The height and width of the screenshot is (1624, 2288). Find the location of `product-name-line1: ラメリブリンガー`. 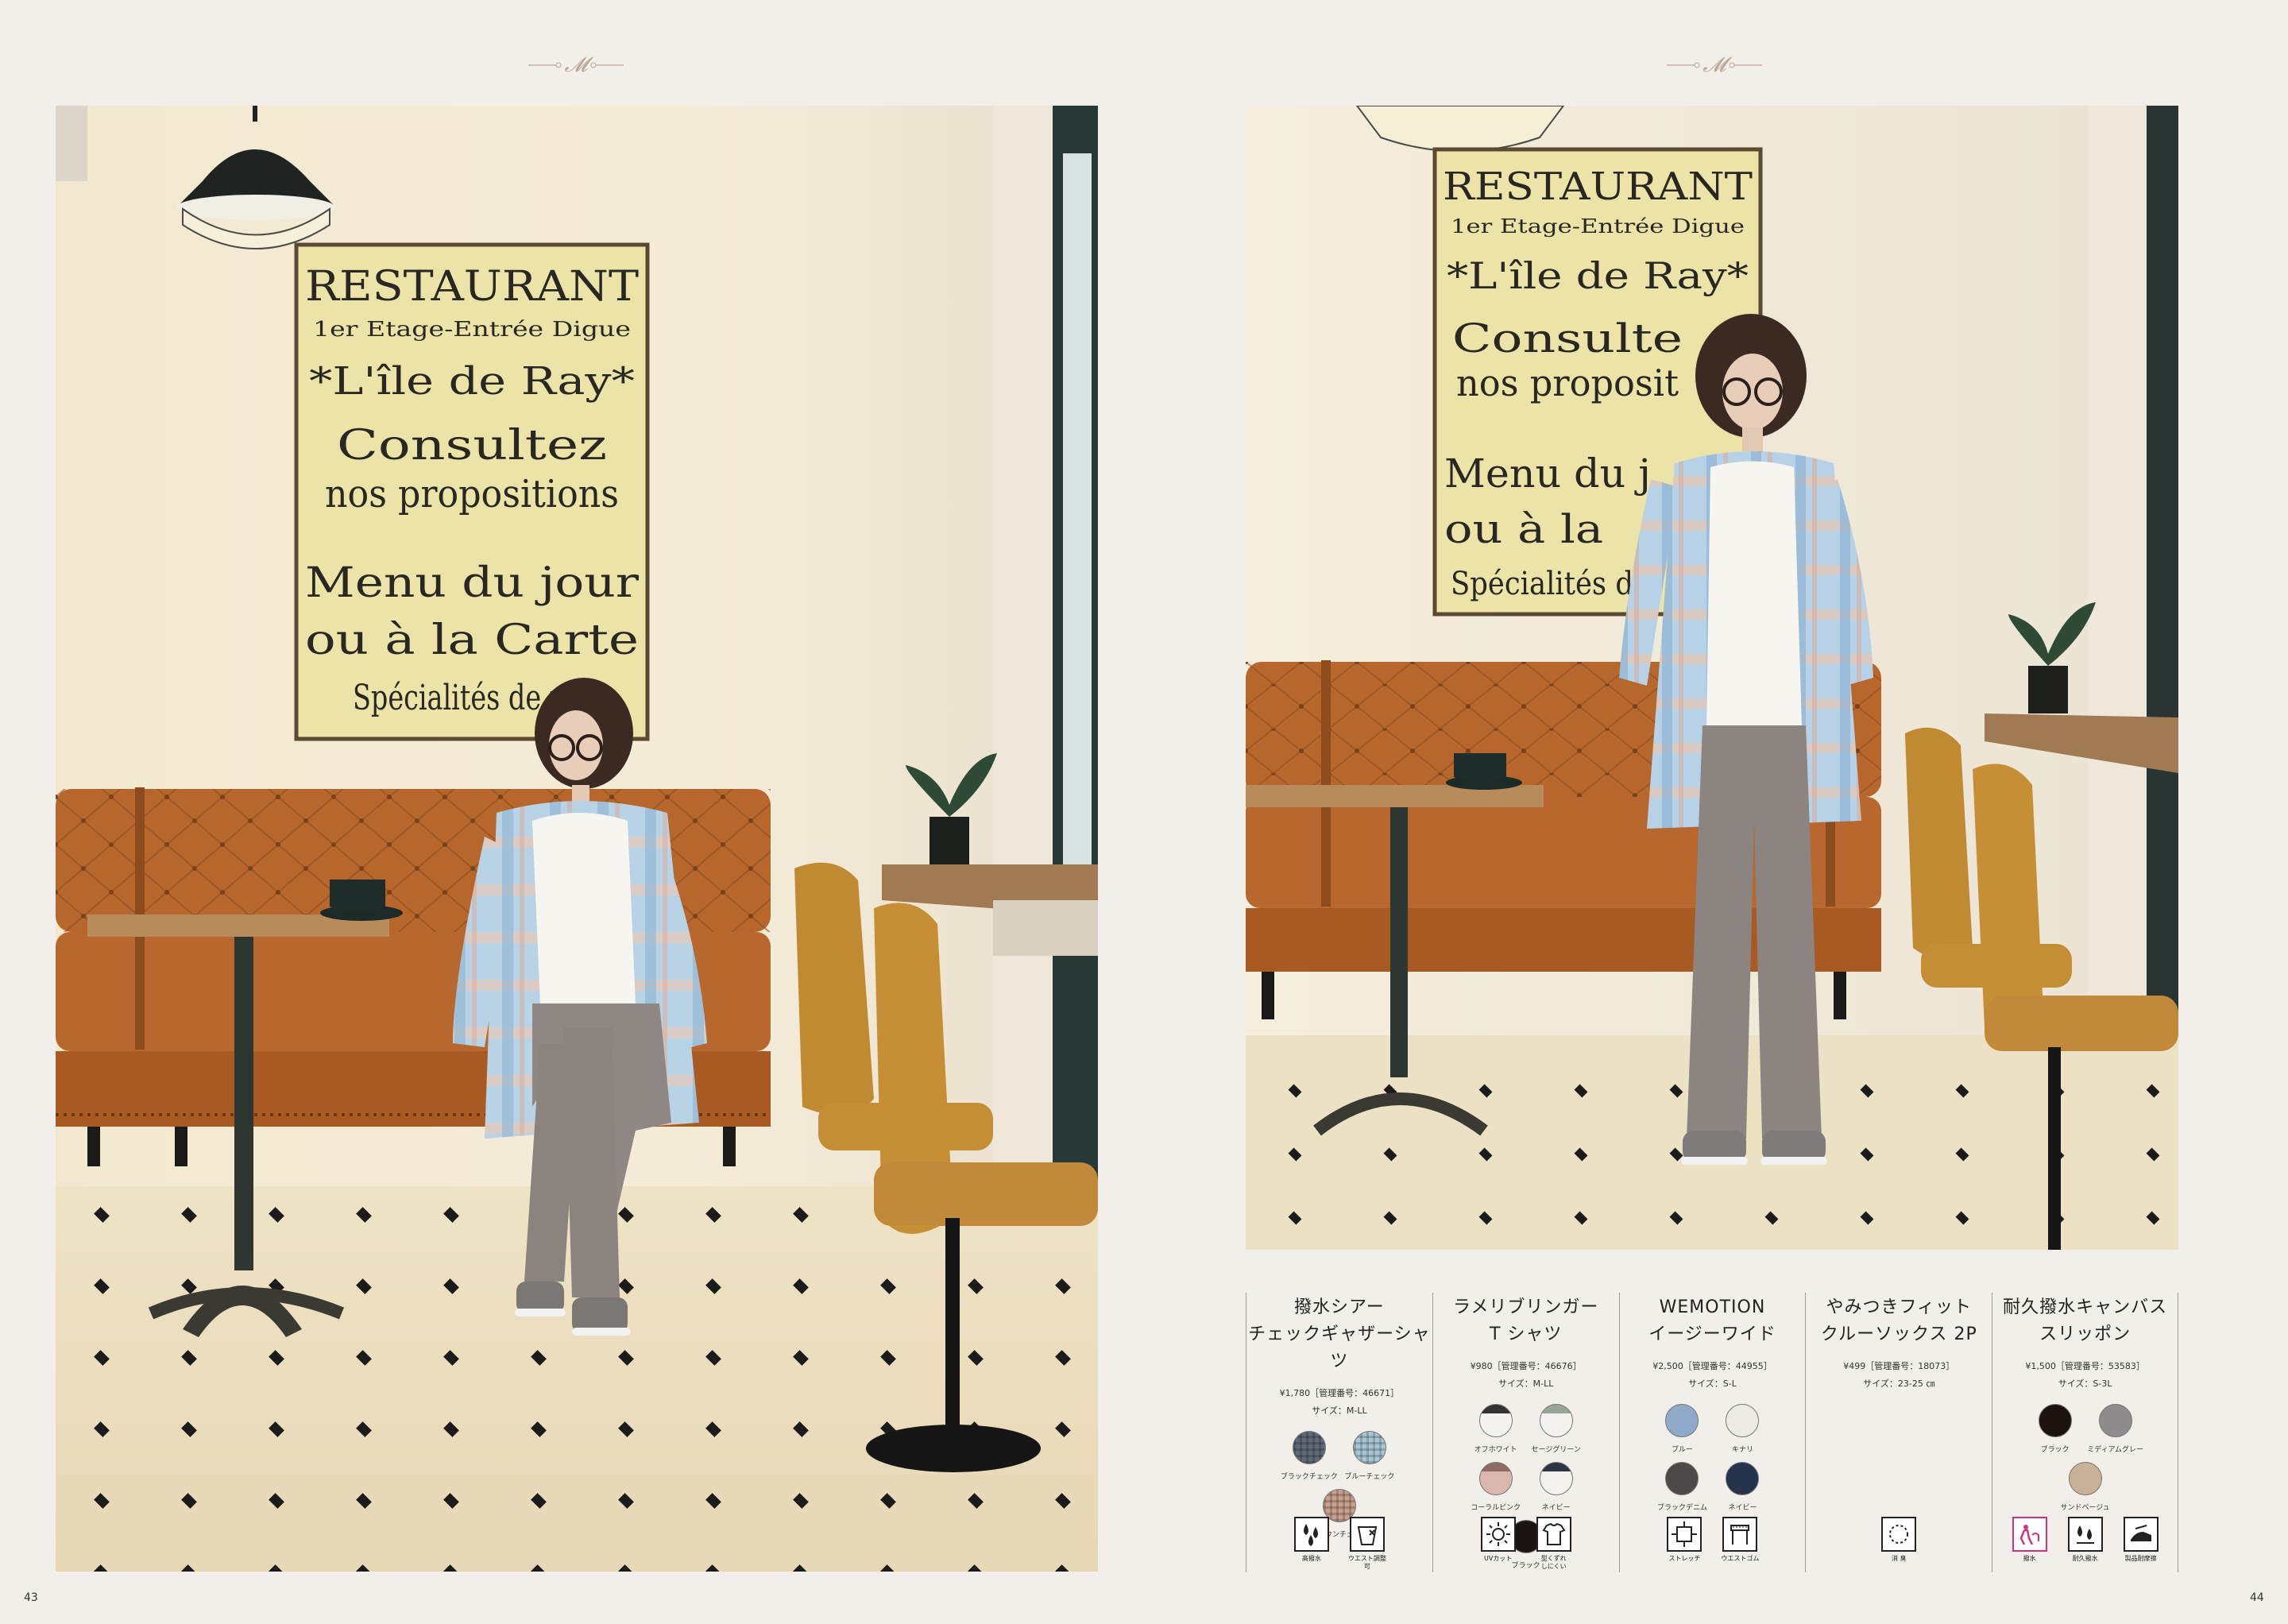

product-name-line1: ラメリブリンガー is located at coordinates (1526, 1307).